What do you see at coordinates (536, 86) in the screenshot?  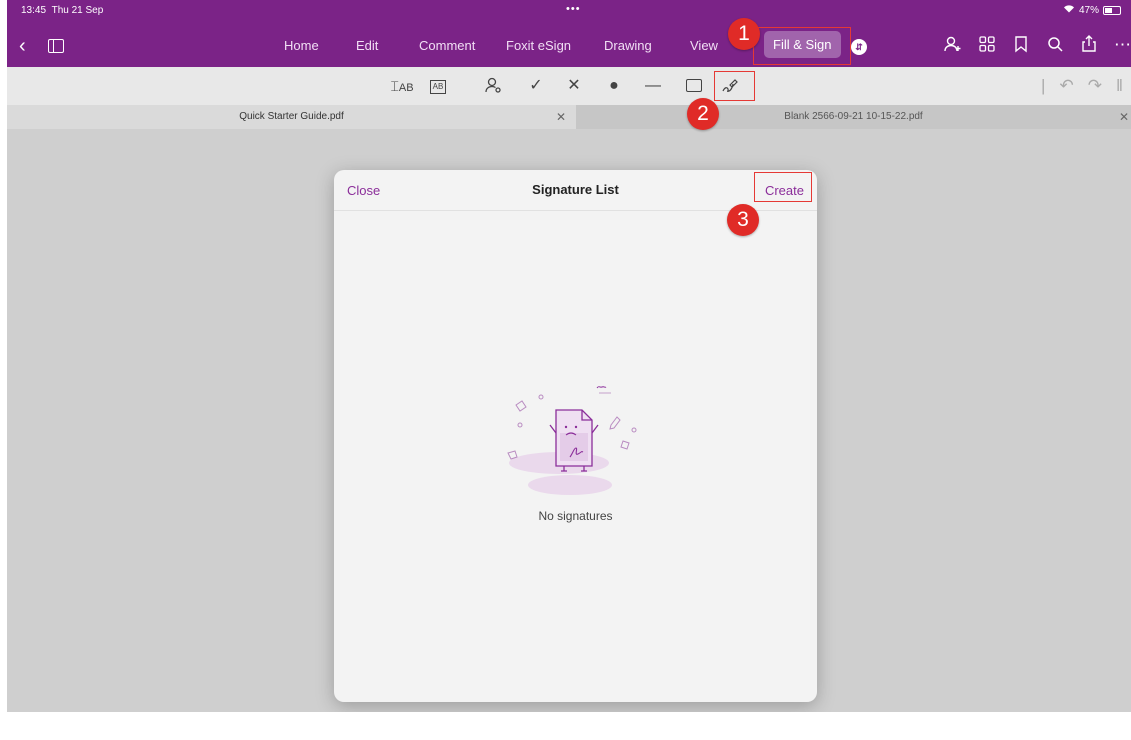 I see `check-tool: ✓` at bounding box center [536, 86].